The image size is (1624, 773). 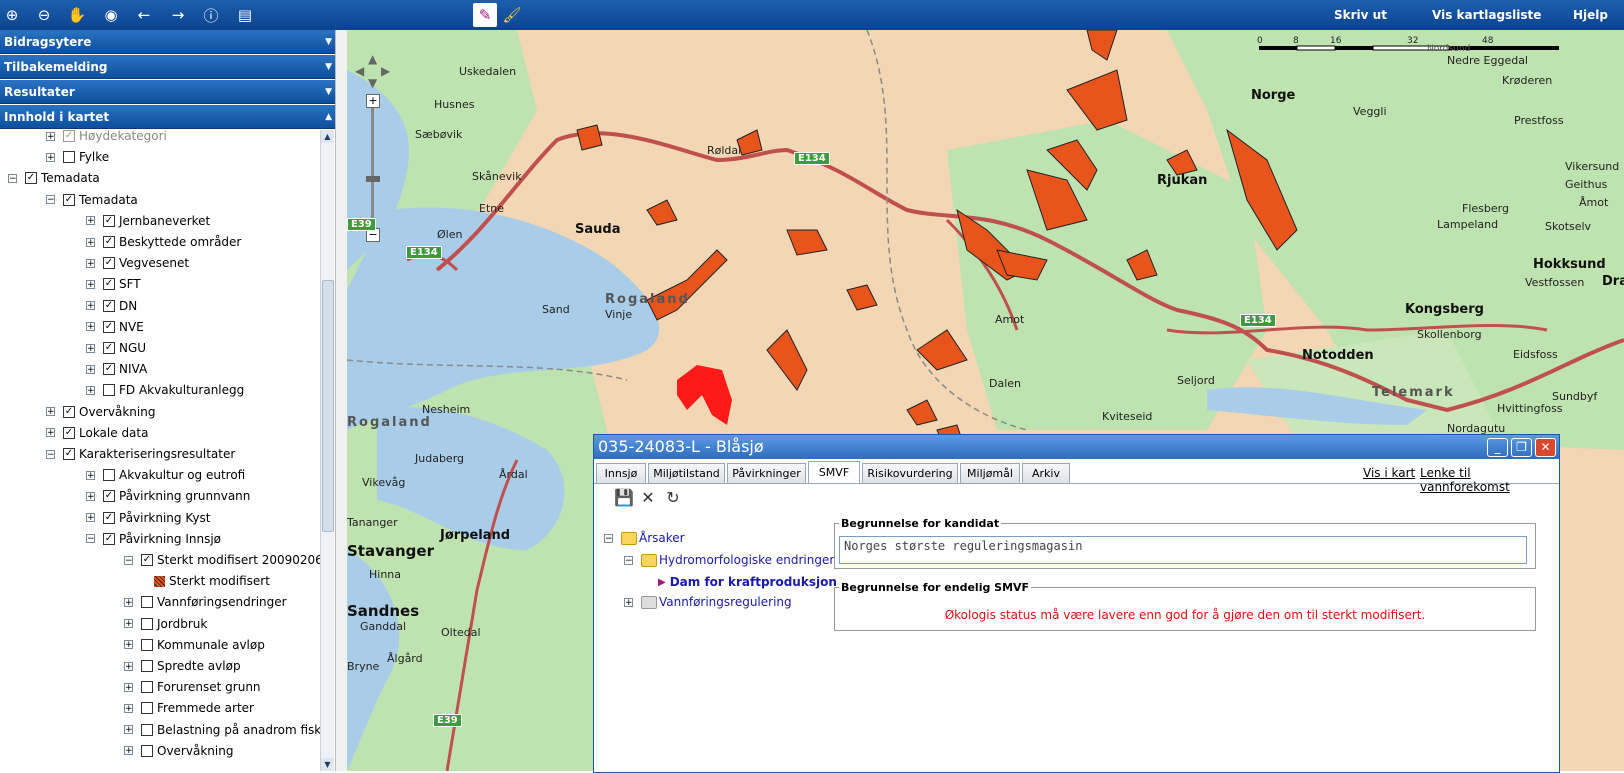 I want to click on help-link: Hjelp, so click(x=1590, y=15).